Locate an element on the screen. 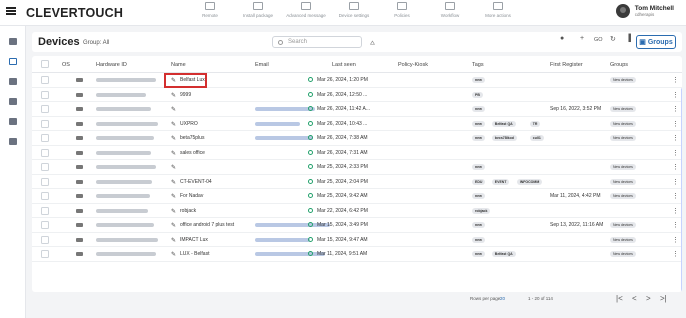 This screenshot has width=686, height=318. shield-icon is located at coordinates (13, 81).